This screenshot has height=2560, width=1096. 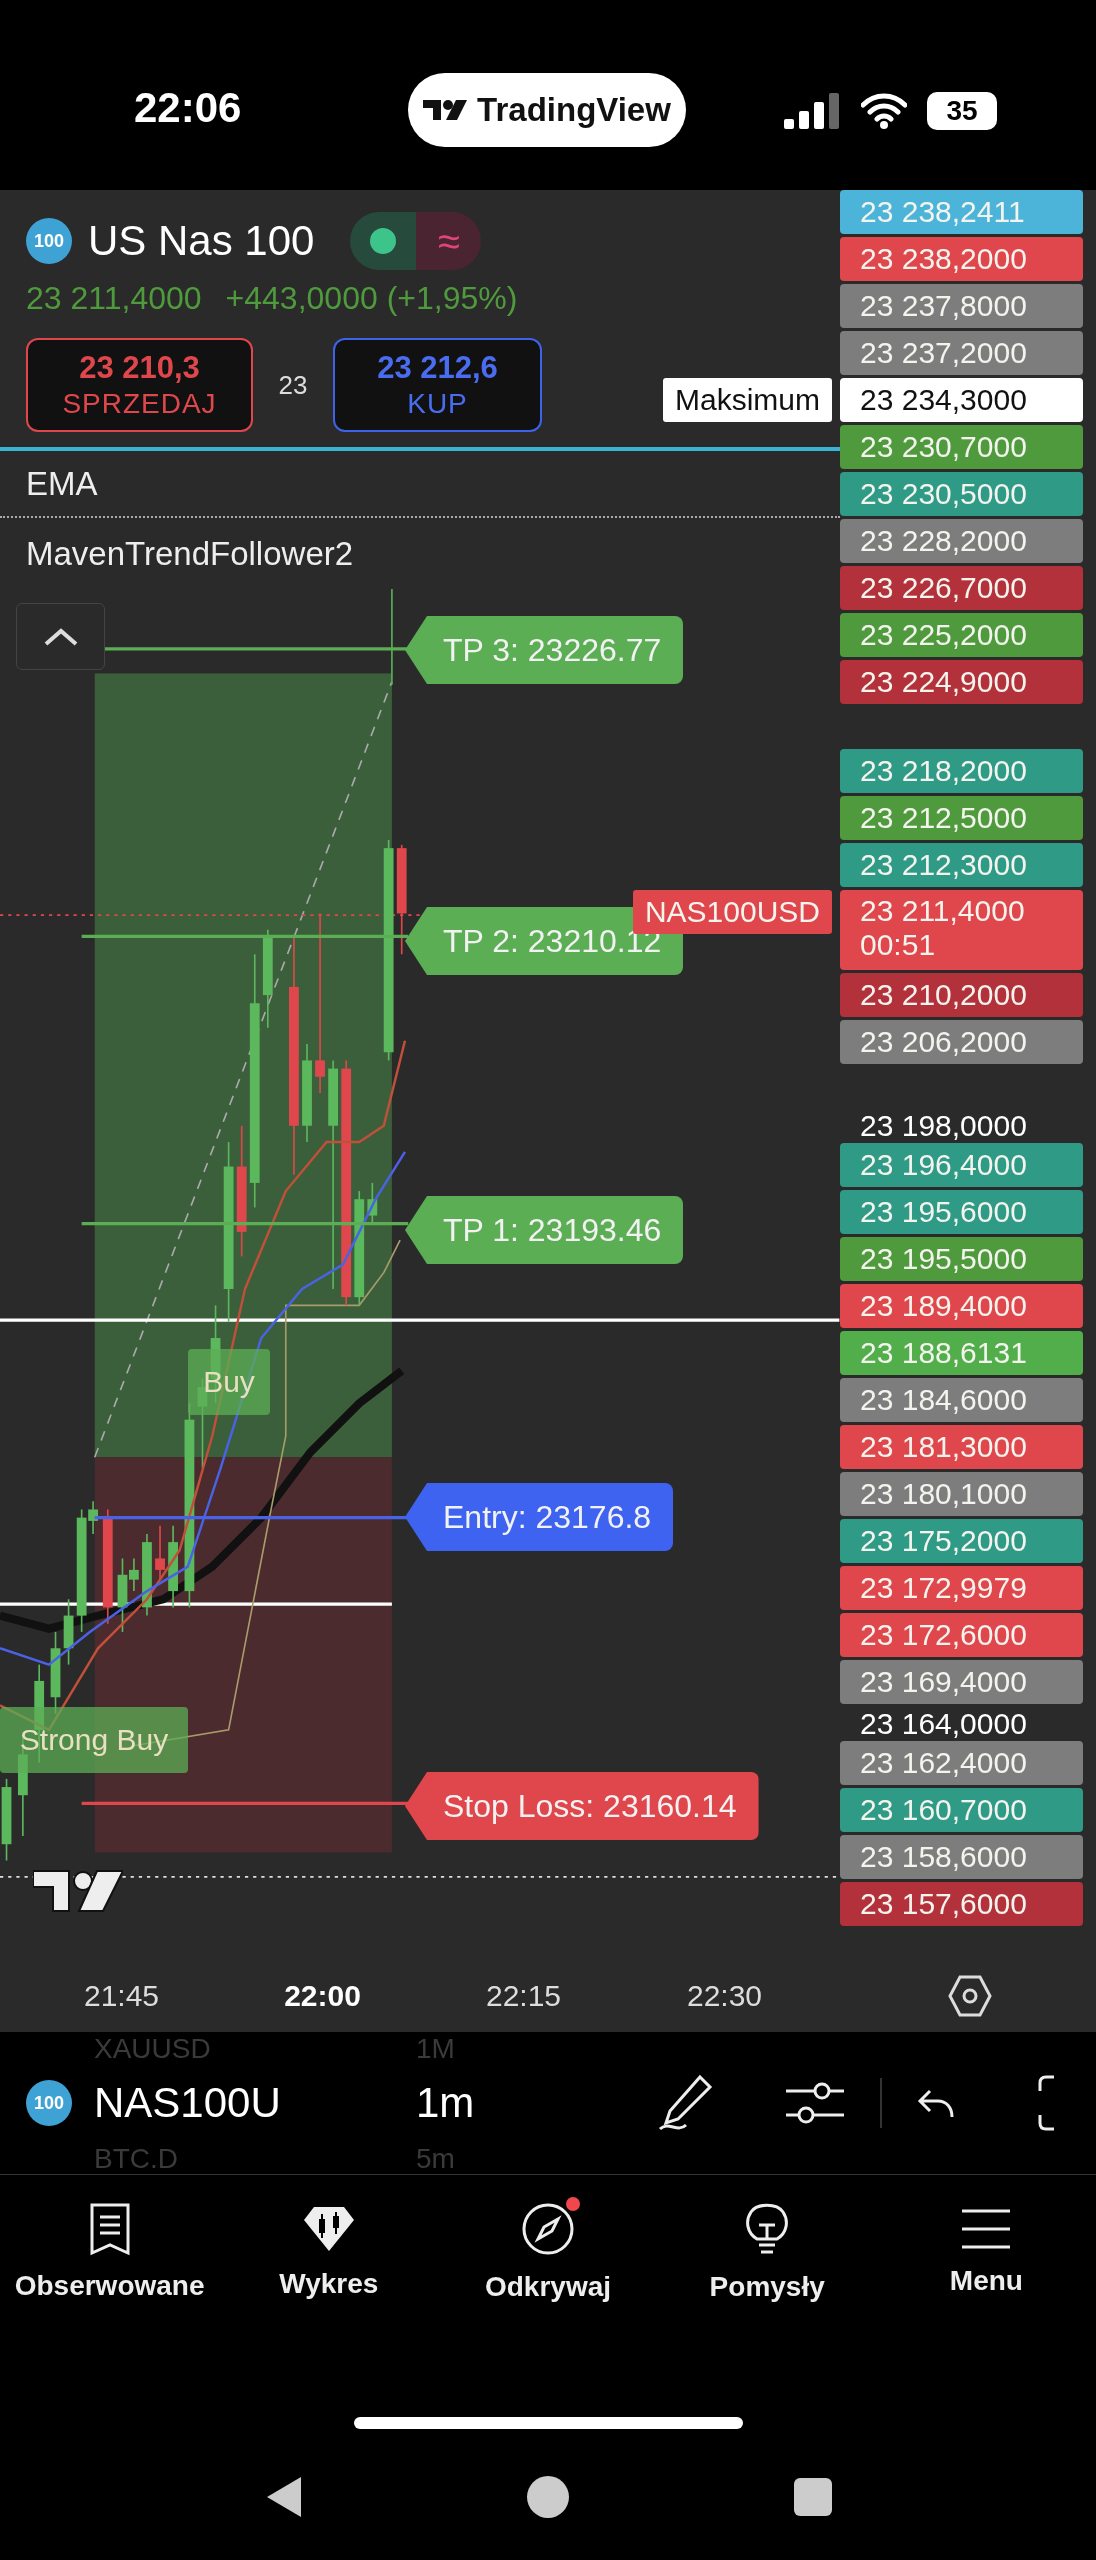 I want to click on time-label: 22:00, so click(x=322, y=1996).